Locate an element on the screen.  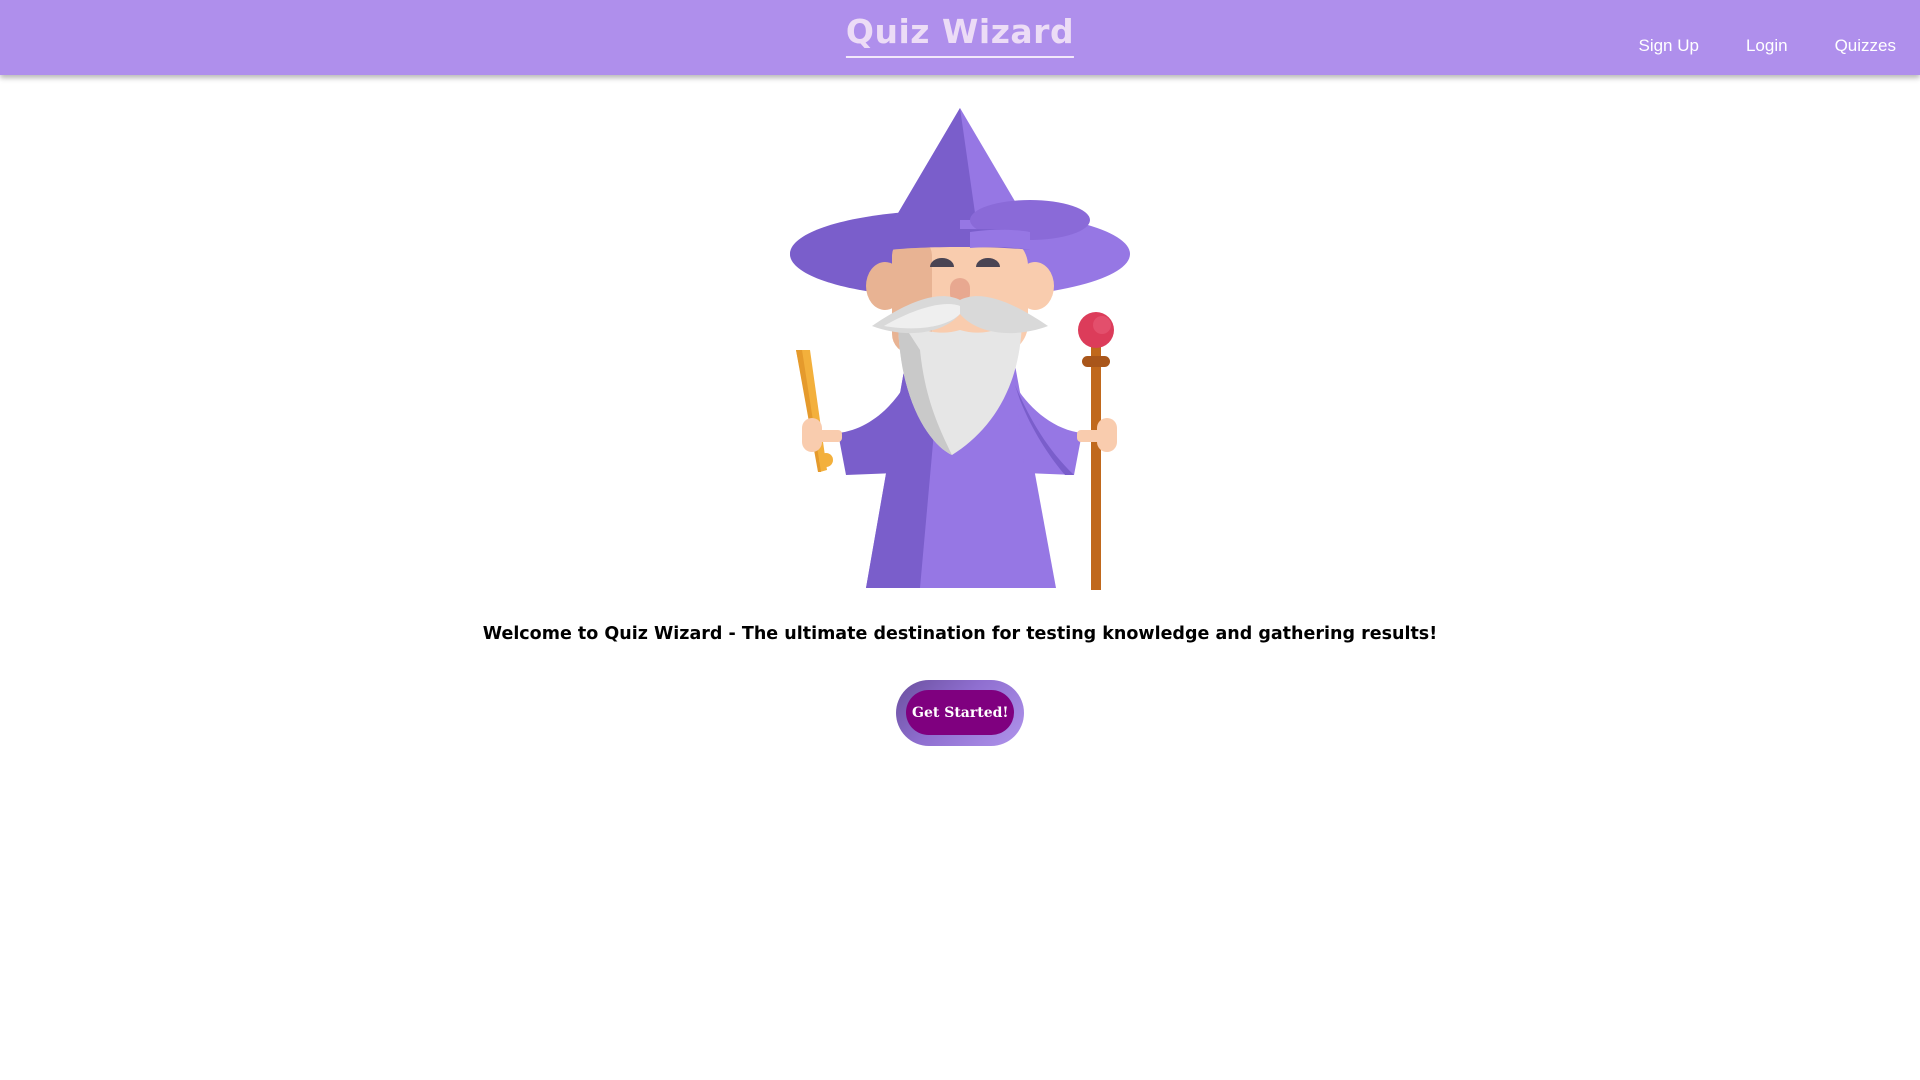
get-started-button-frame: Get Started! is located at coordinates (960, 713).